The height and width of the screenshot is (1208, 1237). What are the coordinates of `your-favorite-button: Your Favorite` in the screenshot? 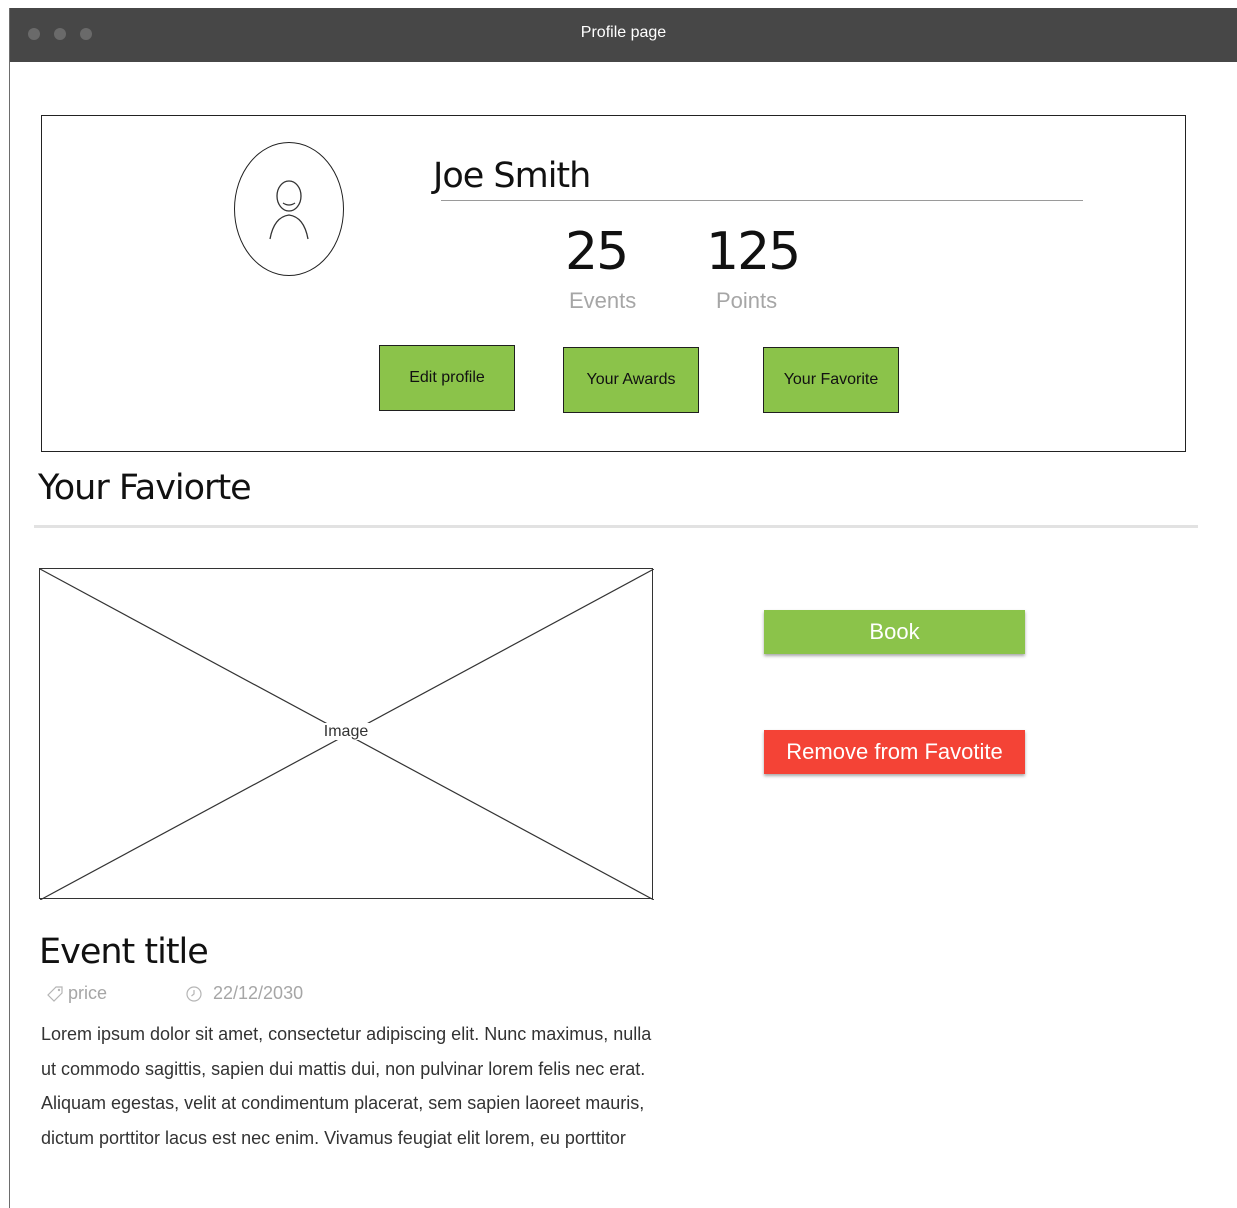 It's located at (831, 380).